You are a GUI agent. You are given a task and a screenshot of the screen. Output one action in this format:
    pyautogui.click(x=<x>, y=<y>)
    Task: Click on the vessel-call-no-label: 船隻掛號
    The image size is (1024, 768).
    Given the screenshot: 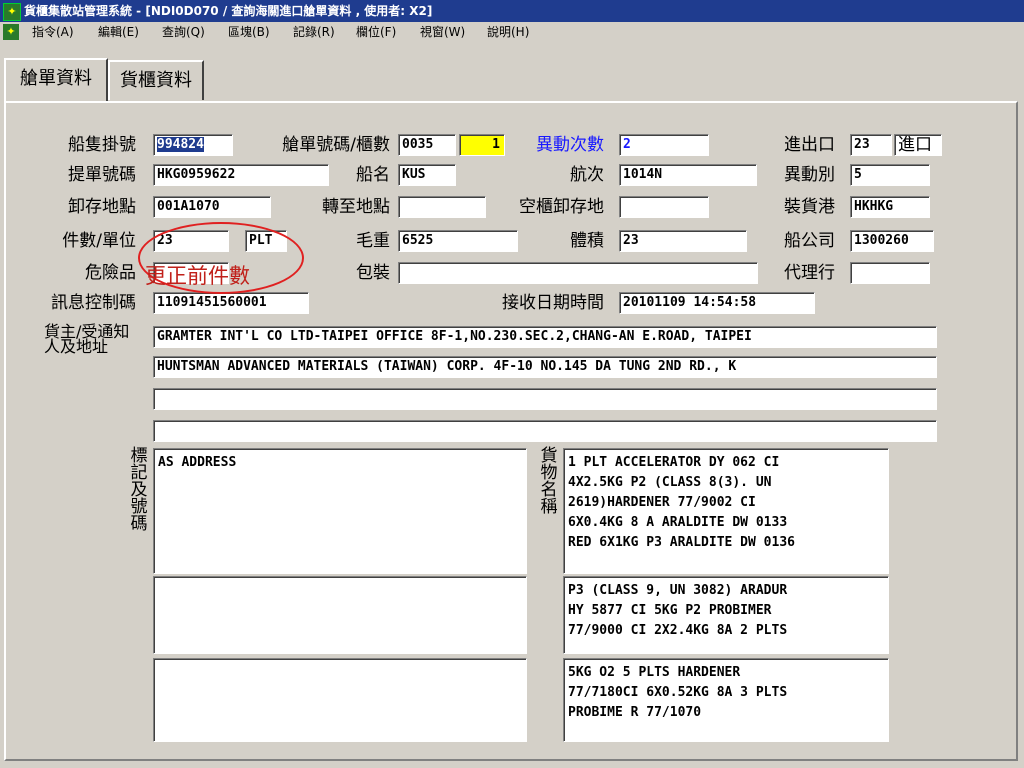 What is the action you would take?
    pyautogui.click(x=102, y=145)
    